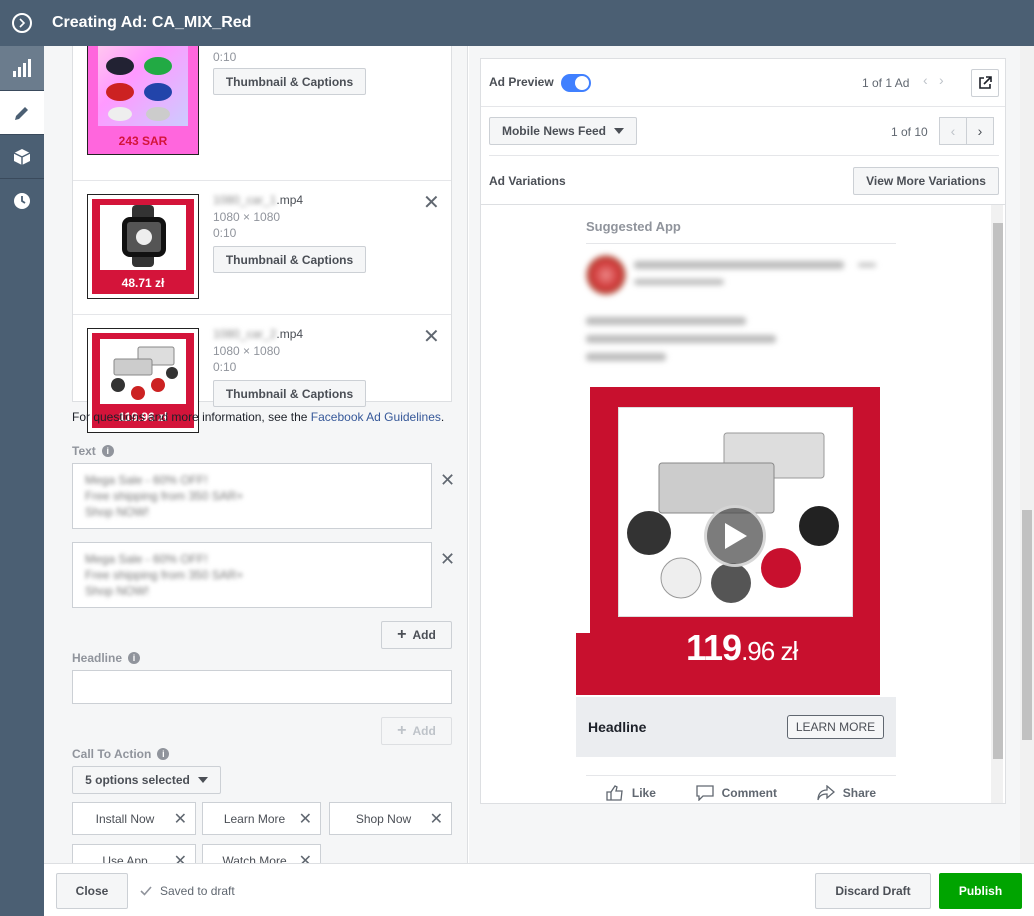 The image size is (1034, 916). I want to click on learn-more-button: LEARN MORE, so click(835, 727).